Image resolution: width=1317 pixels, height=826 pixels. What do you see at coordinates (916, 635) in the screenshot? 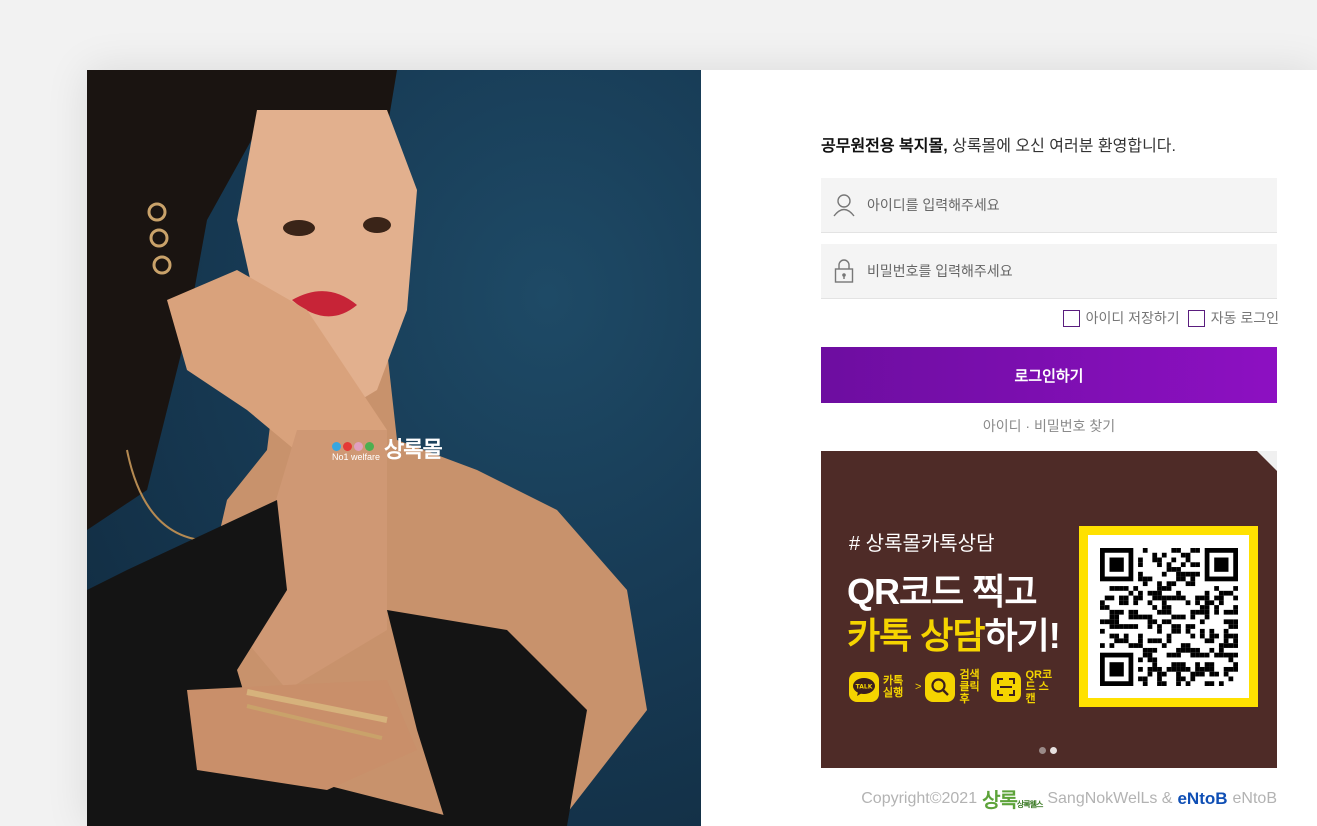
I see `banner-headline-2-highlight: 카톡 상담` at bounding box center [916, 635].